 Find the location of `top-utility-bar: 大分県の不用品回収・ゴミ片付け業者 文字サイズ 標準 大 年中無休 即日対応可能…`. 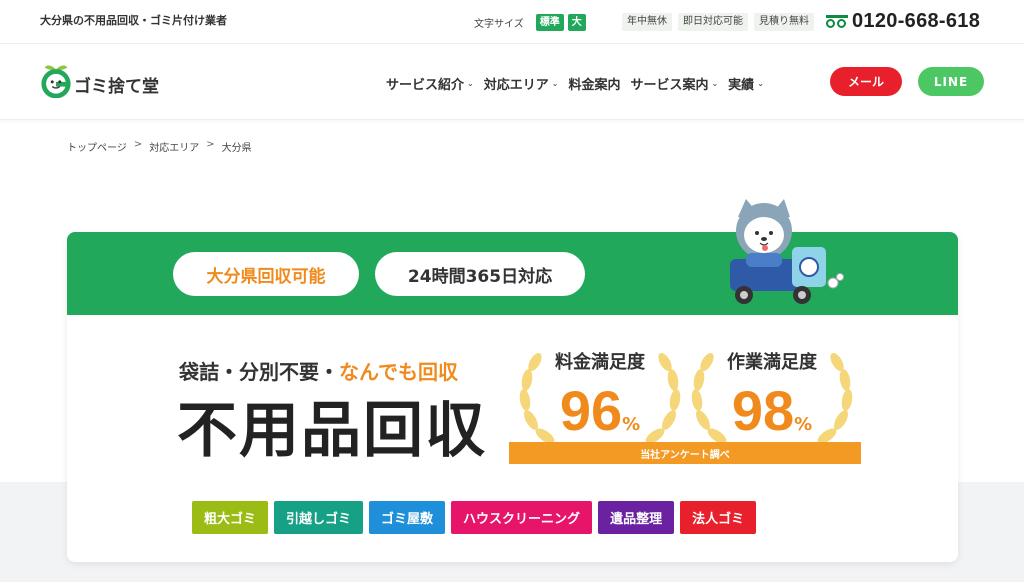

top-utility-bar: 大分県の不用品回収・ゴミ片付け業者 文字サイズ 標準 大 年中無休 即日対応可能… is located at coordinates (512, 22).